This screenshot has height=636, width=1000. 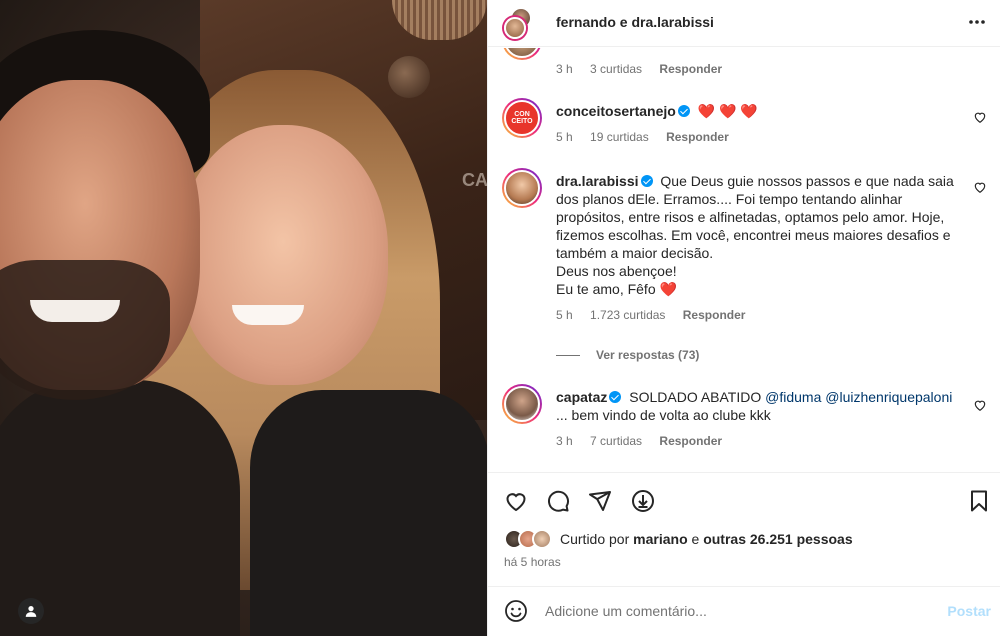 I want to click on more-options-icon, so click(x=977, y=22).